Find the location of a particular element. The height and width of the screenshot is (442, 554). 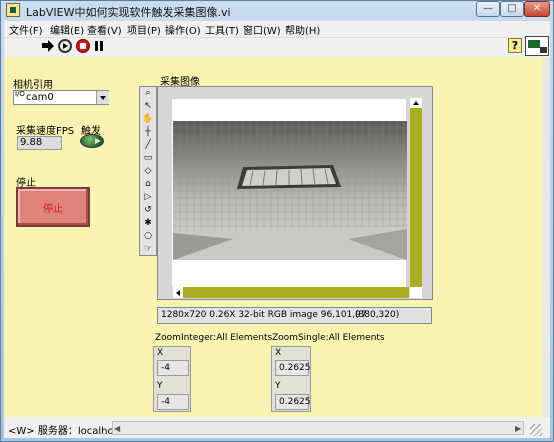

abort-execution-icon is located at coordinates (83, 46).